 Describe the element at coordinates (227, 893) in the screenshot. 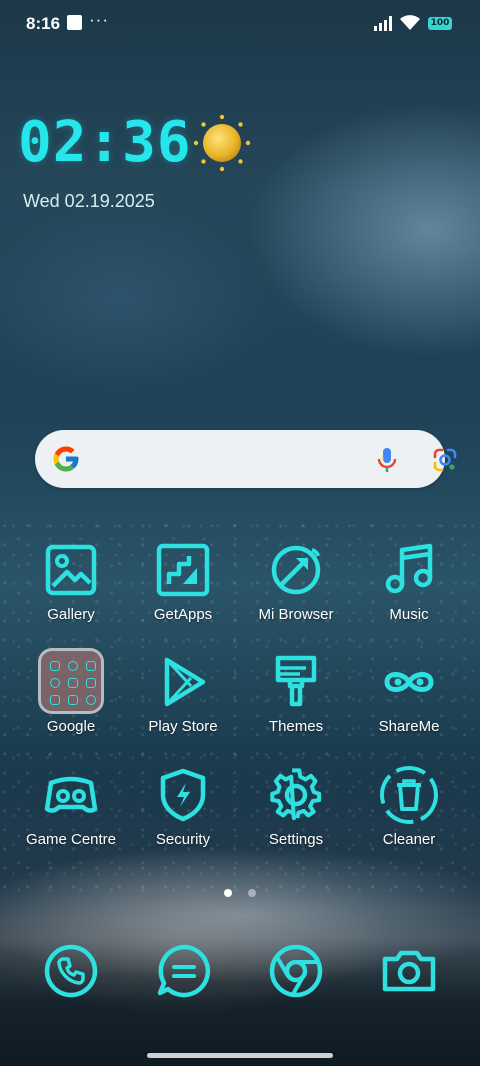

I see `page-dot-active` at that location.